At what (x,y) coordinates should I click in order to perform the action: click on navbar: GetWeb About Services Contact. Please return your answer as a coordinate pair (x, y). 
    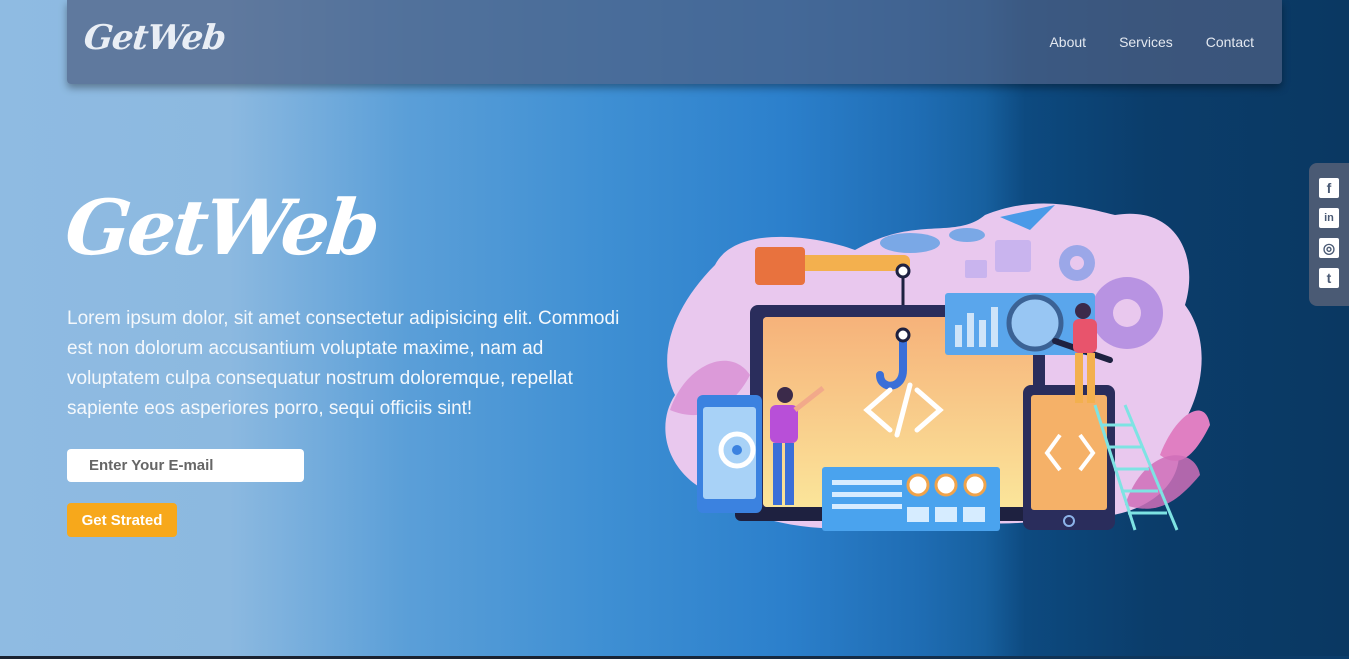
    Looking at the image, I should click on (674, 42).